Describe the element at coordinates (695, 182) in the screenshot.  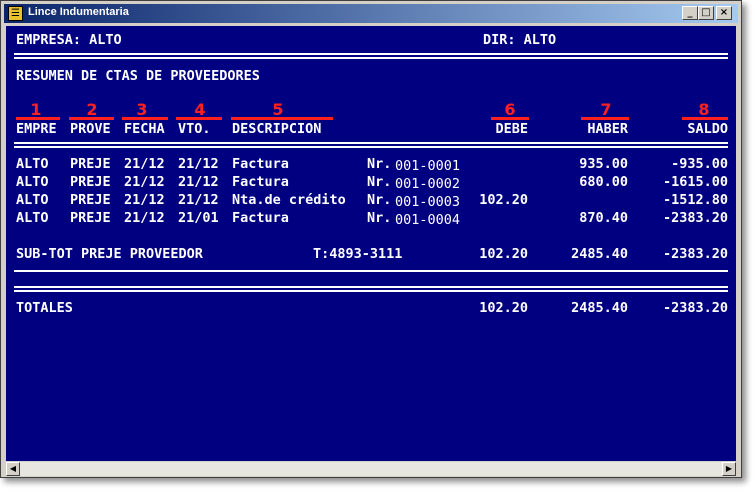
I see `cell-saldo: -1615.00` at that location.